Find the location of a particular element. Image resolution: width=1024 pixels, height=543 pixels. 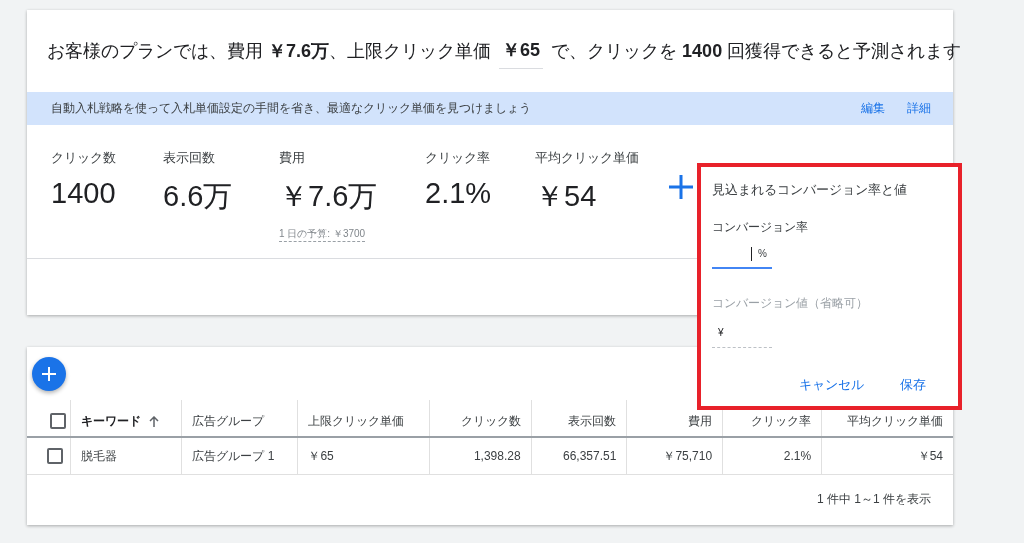

forecast-headline: お客様のプランでは、費用 ￥7.6万、上限クリック単価 is located at coordinates (269, 51).